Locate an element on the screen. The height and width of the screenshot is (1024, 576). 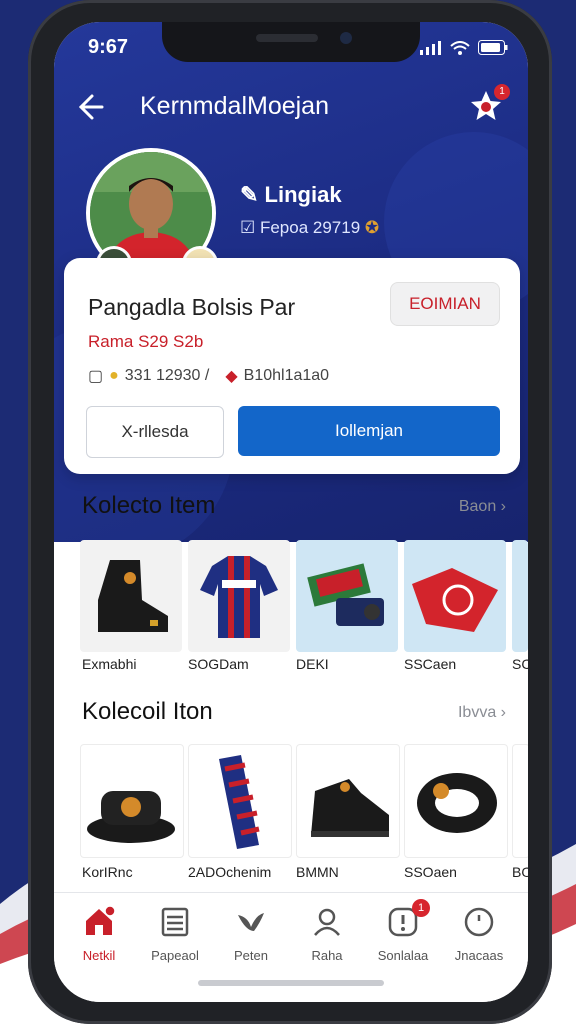
list-icon is located at coordinates (175, 922).